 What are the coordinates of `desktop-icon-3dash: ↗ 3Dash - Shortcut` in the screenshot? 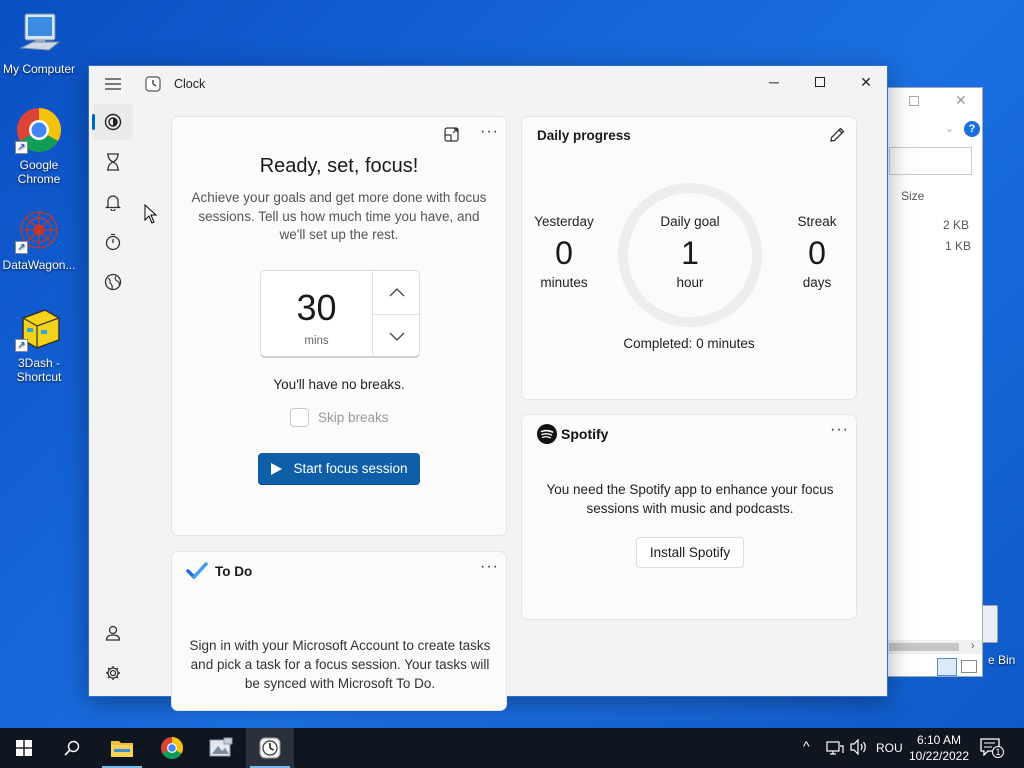 It's located at (39, 344).